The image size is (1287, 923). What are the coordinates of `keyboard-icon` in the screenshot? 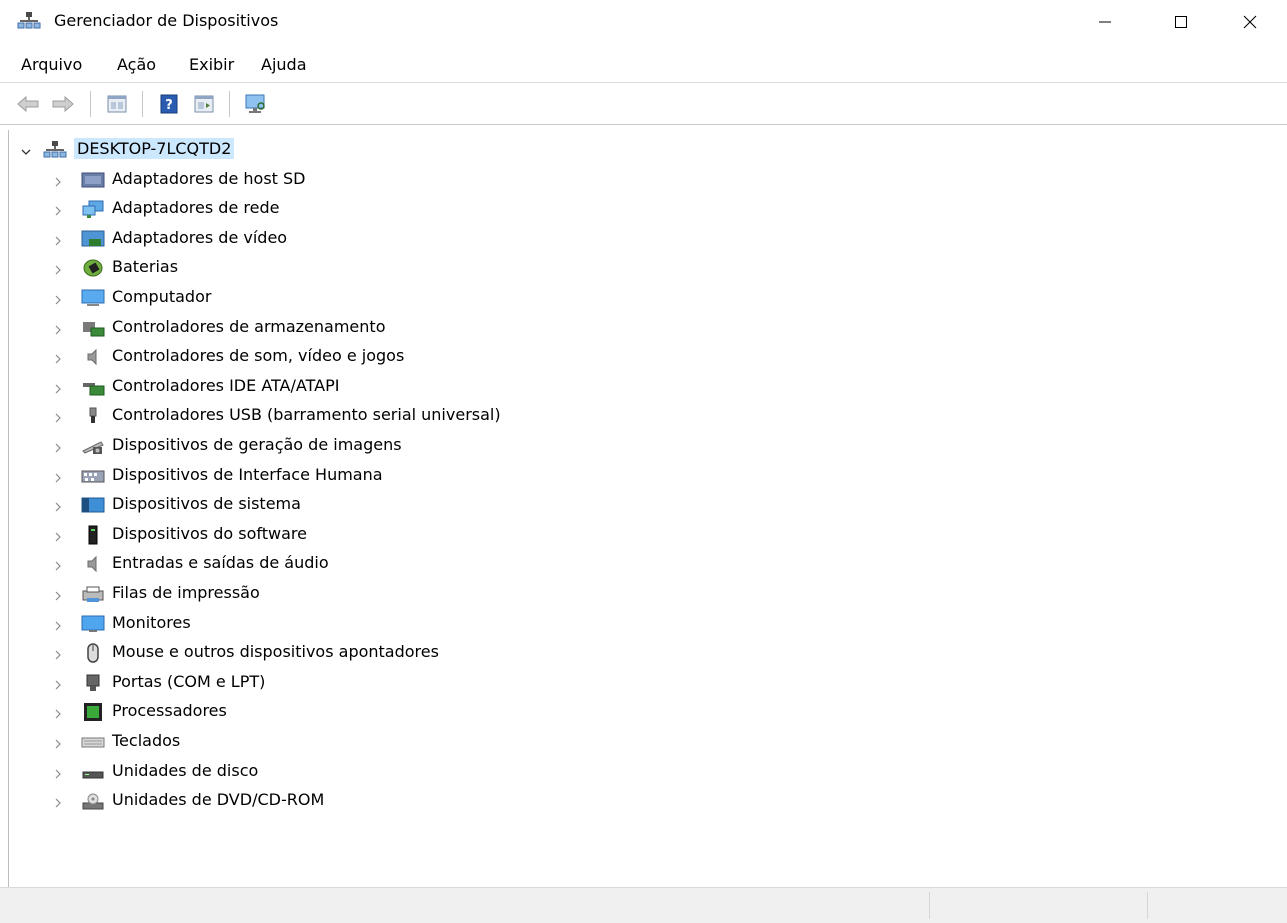 It's located at (93, 742).